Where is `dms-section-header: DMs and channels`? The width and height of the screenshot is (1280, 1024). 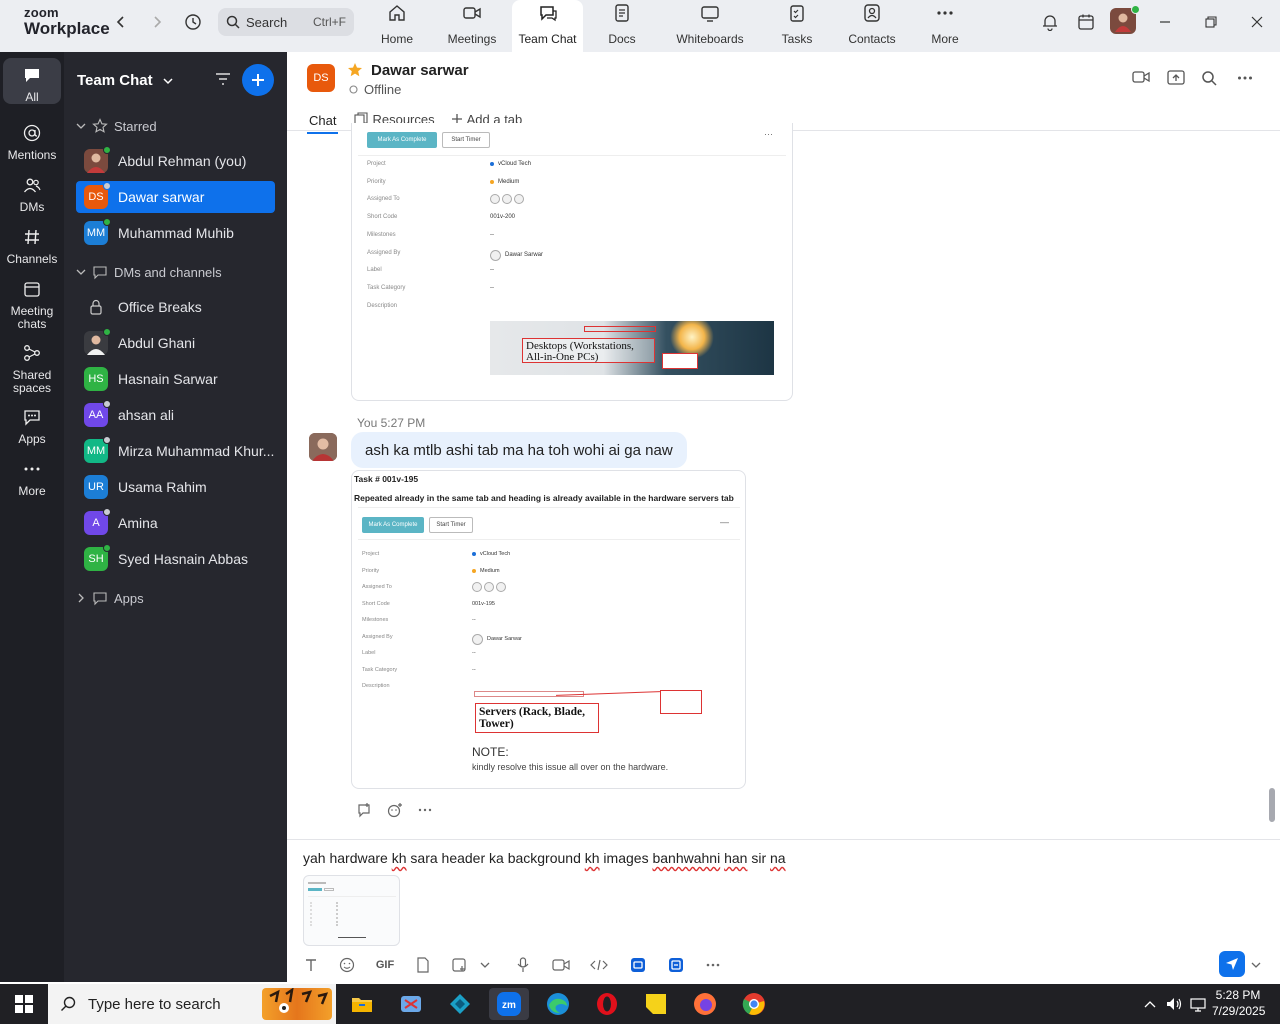
dms-section-header: DMs and channels is located at coordinates (149, 272).